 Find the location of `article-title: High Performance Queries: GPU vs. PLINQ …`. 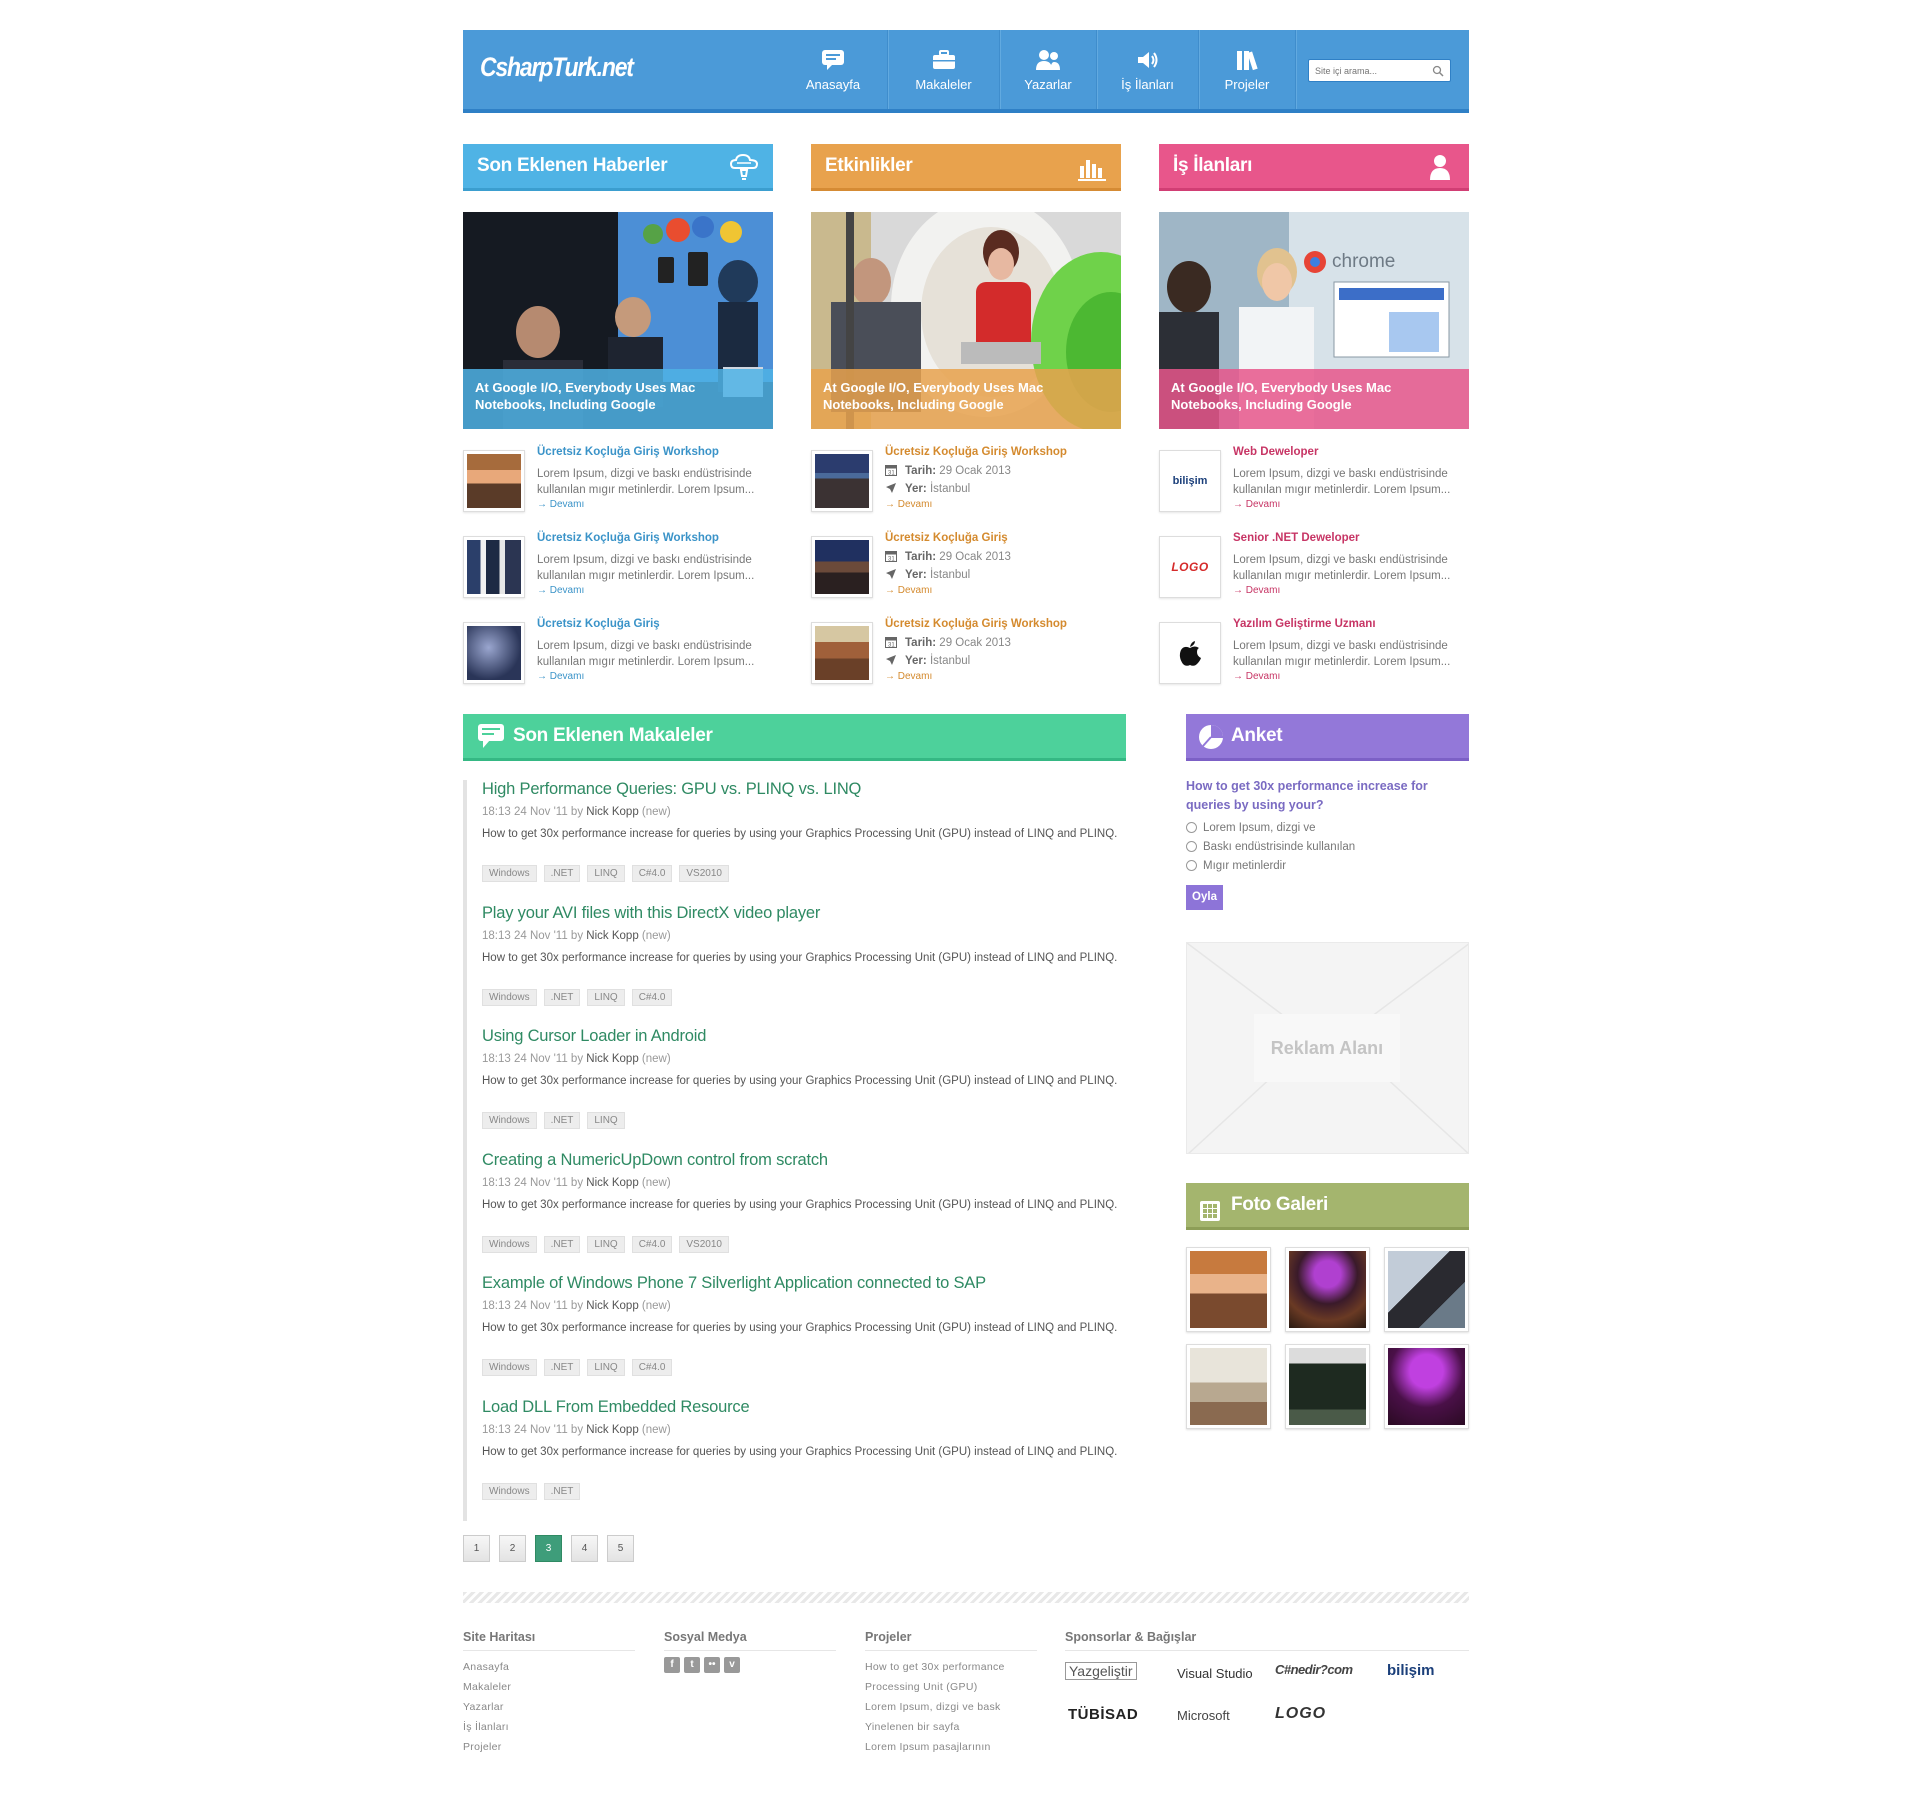

article-title: High Performance Queries: GPU vs. PLINQ … is located at coordinates (671, 789).